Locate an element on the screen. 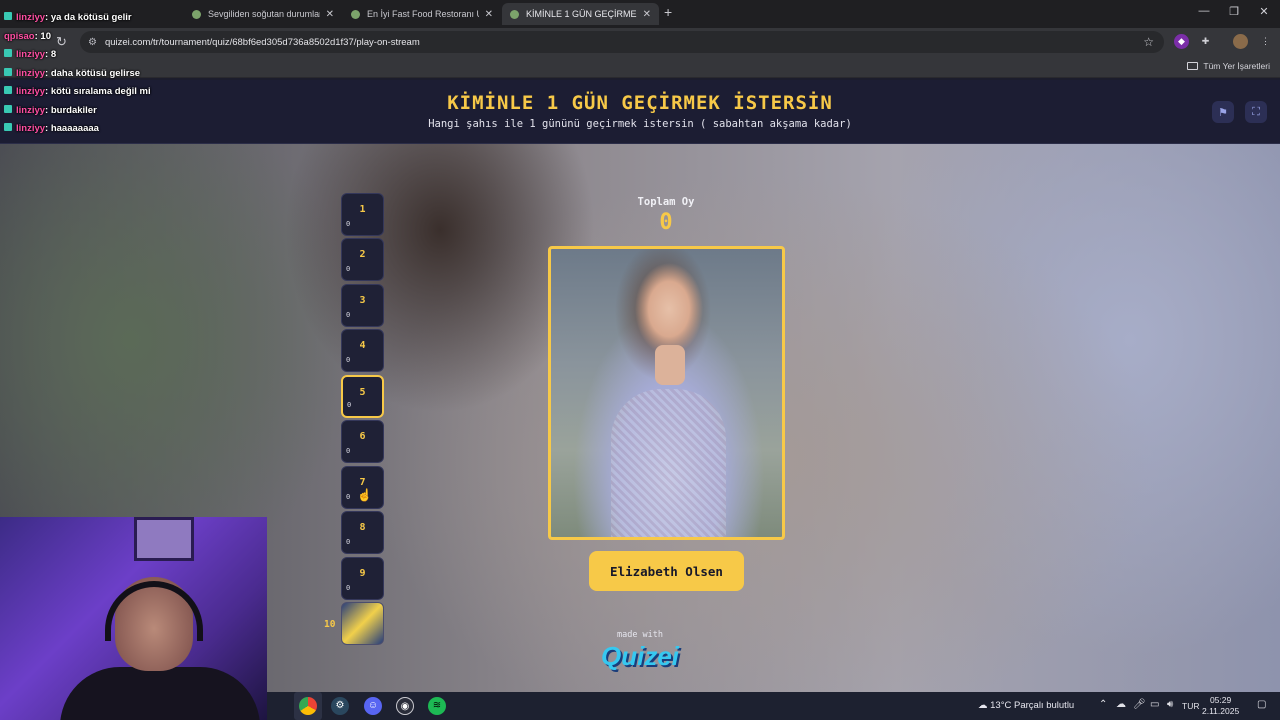 The width and height of the screenshot is (1280, 720). weather-text: 13°C Parçalı bulutlu is located at coordinates (1032, 705).